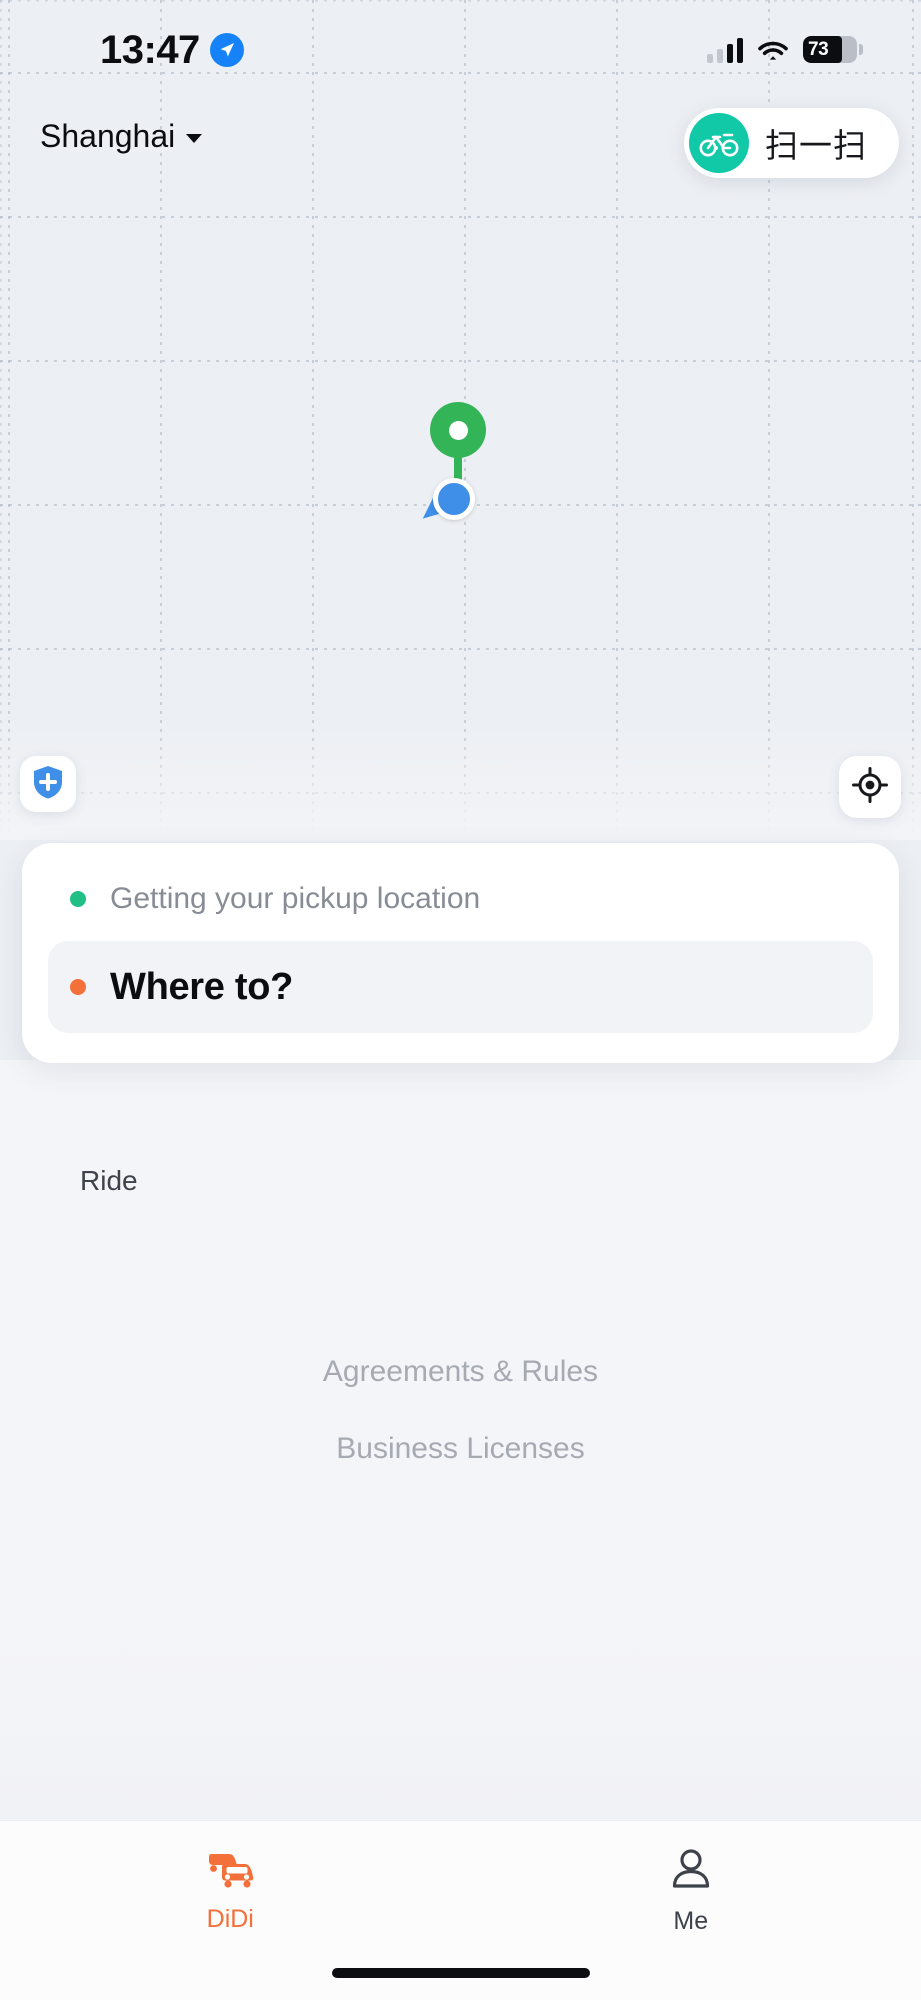 Image resolution: width=921 pixels, height=2000 pixels. I want to click on status-time: 13:47, so click(150, 50).